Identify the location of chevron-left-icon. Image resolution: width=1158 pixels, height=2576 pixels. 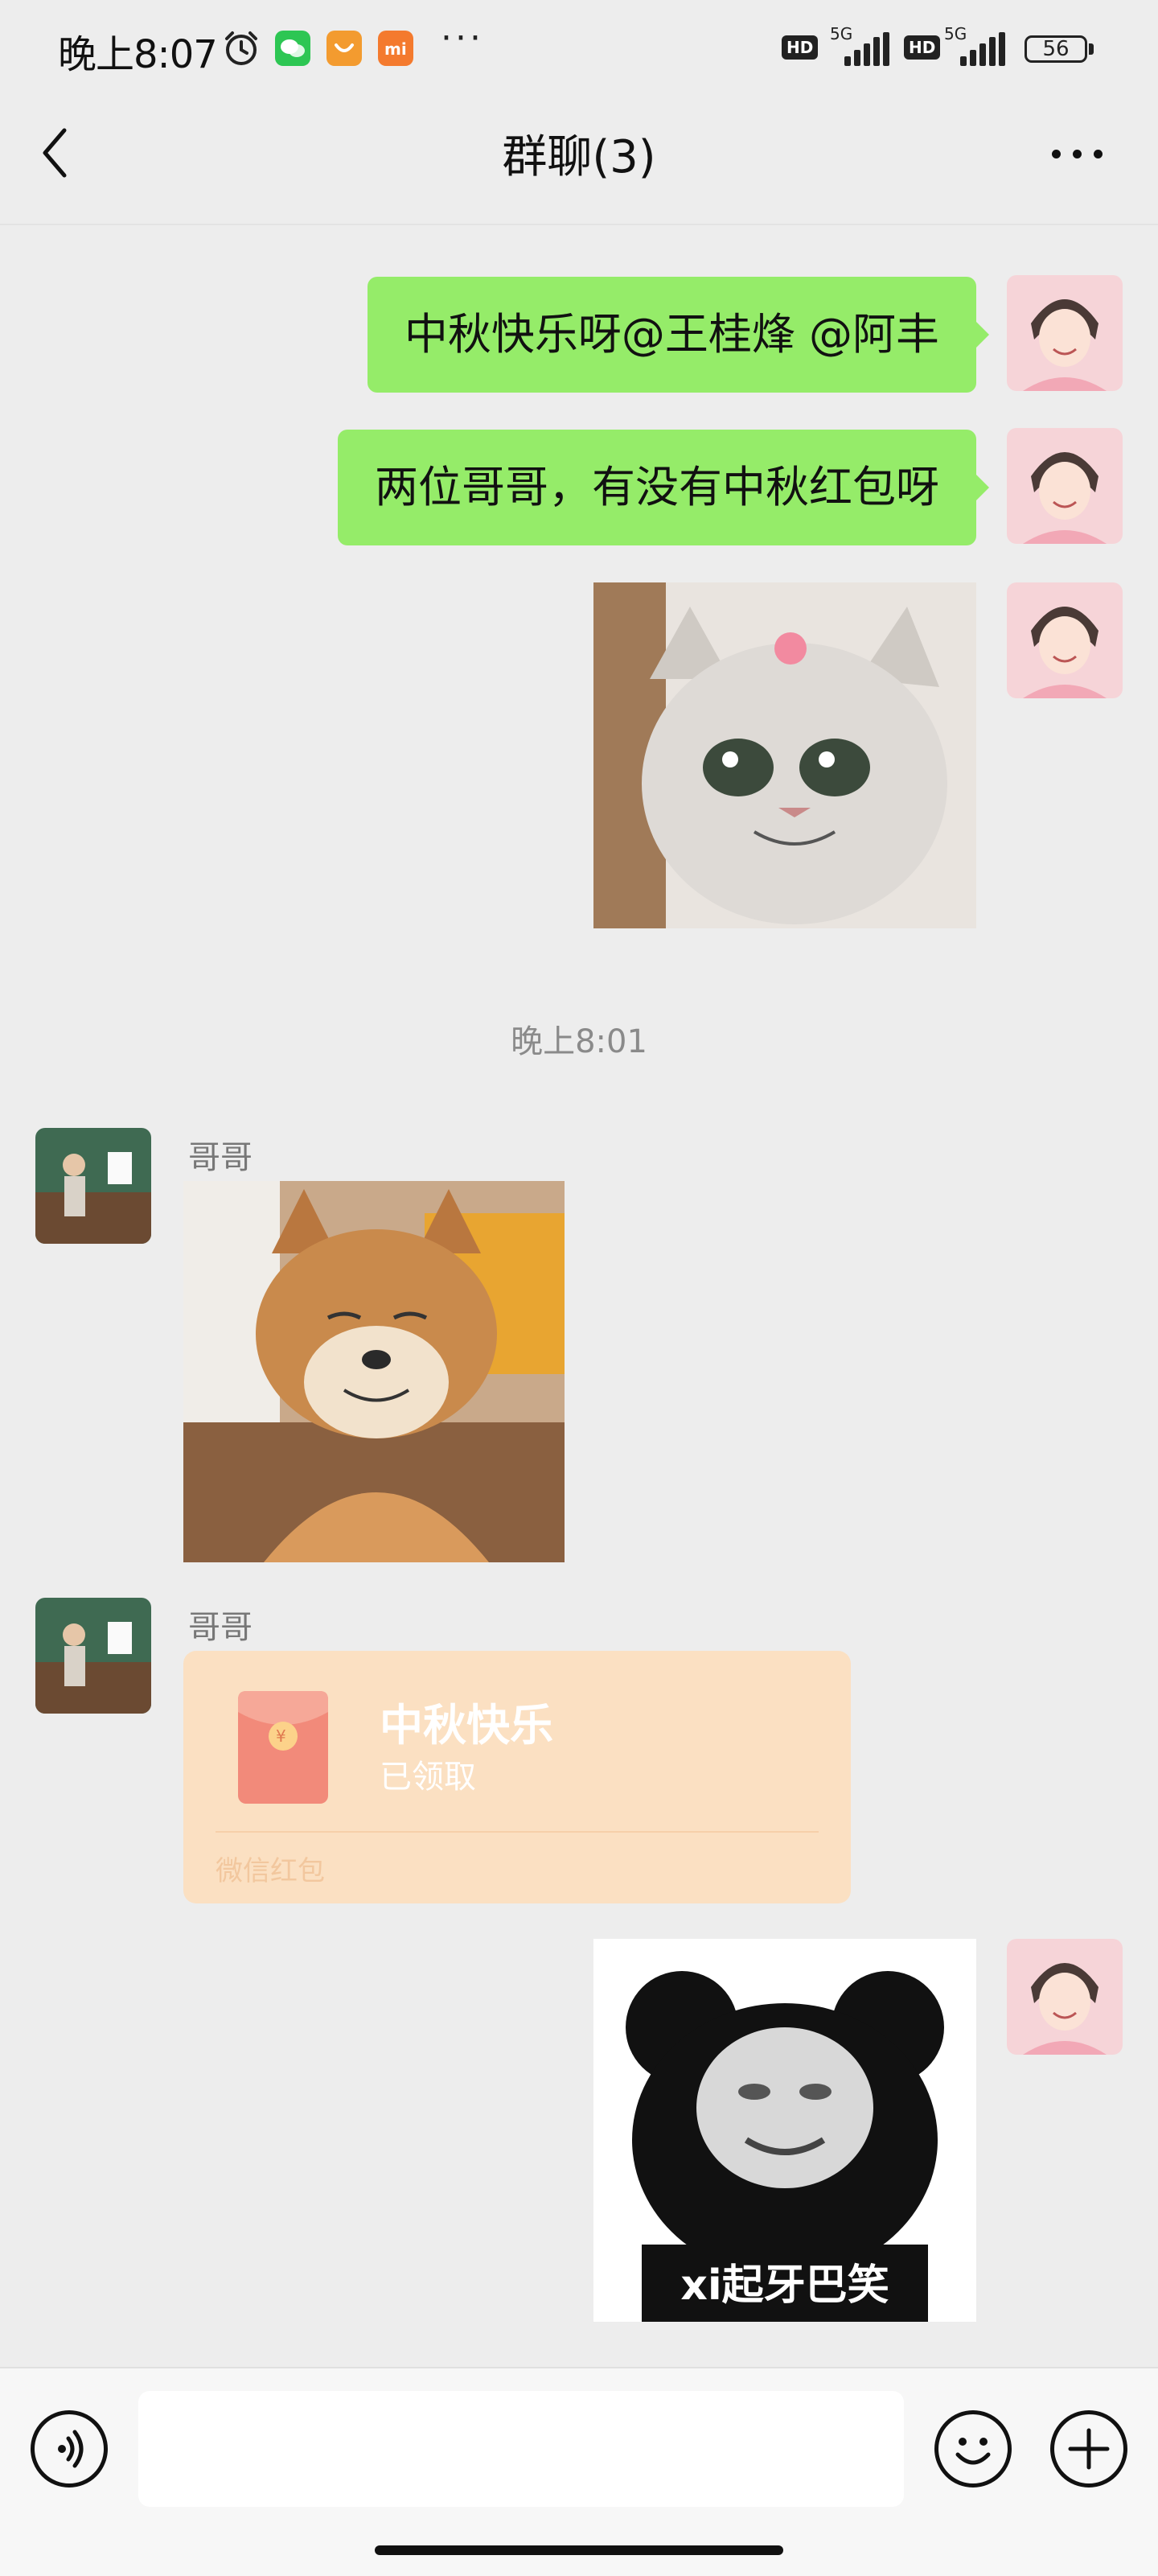
(55, 153).